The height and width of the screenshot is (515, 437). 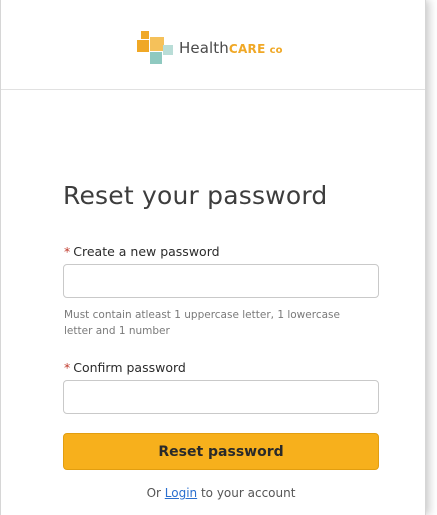 What do you see at coordinates (155, 493) in the screenshot?
I see `login-prompt-prefix: Or` at bounding box center [155, 493].